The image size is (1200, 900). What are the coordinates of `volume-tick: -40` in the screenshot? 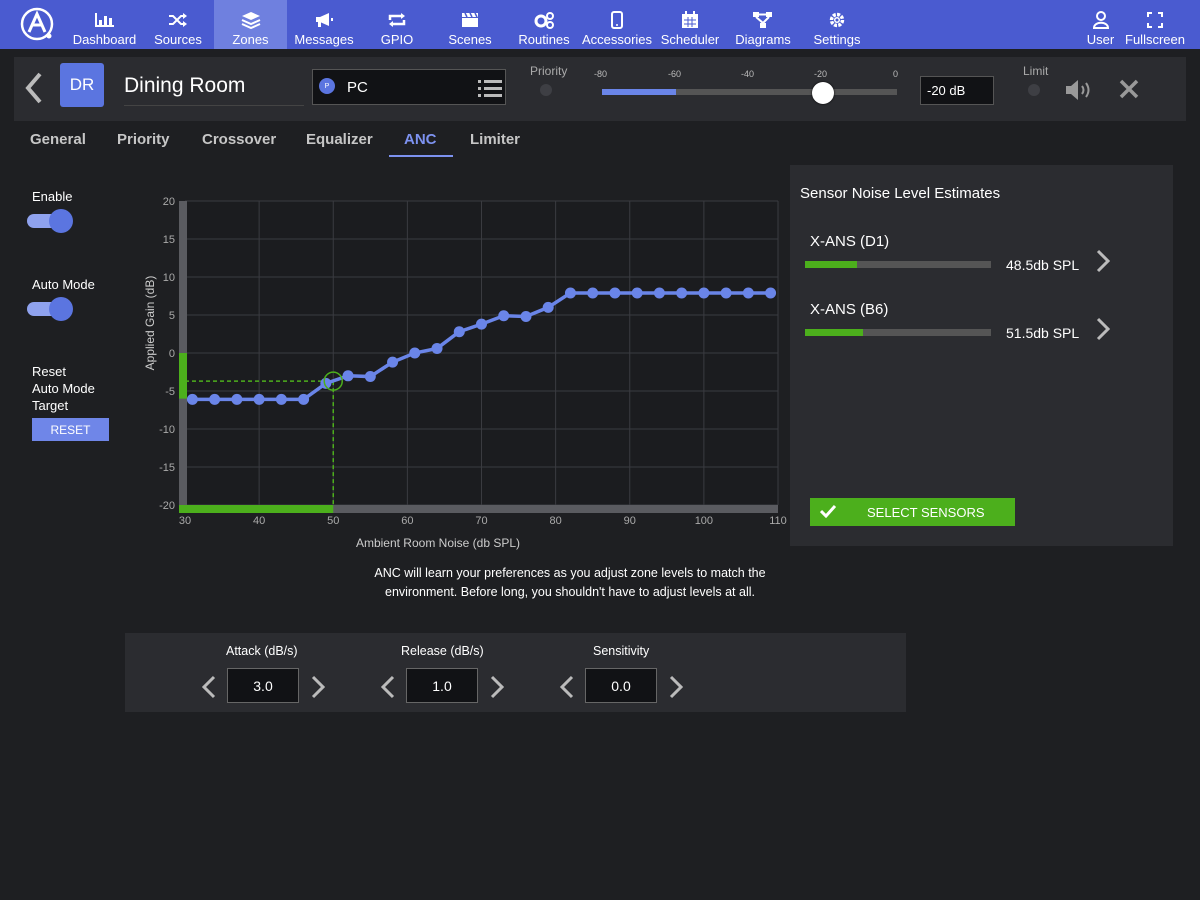 It's located at (748, 74).